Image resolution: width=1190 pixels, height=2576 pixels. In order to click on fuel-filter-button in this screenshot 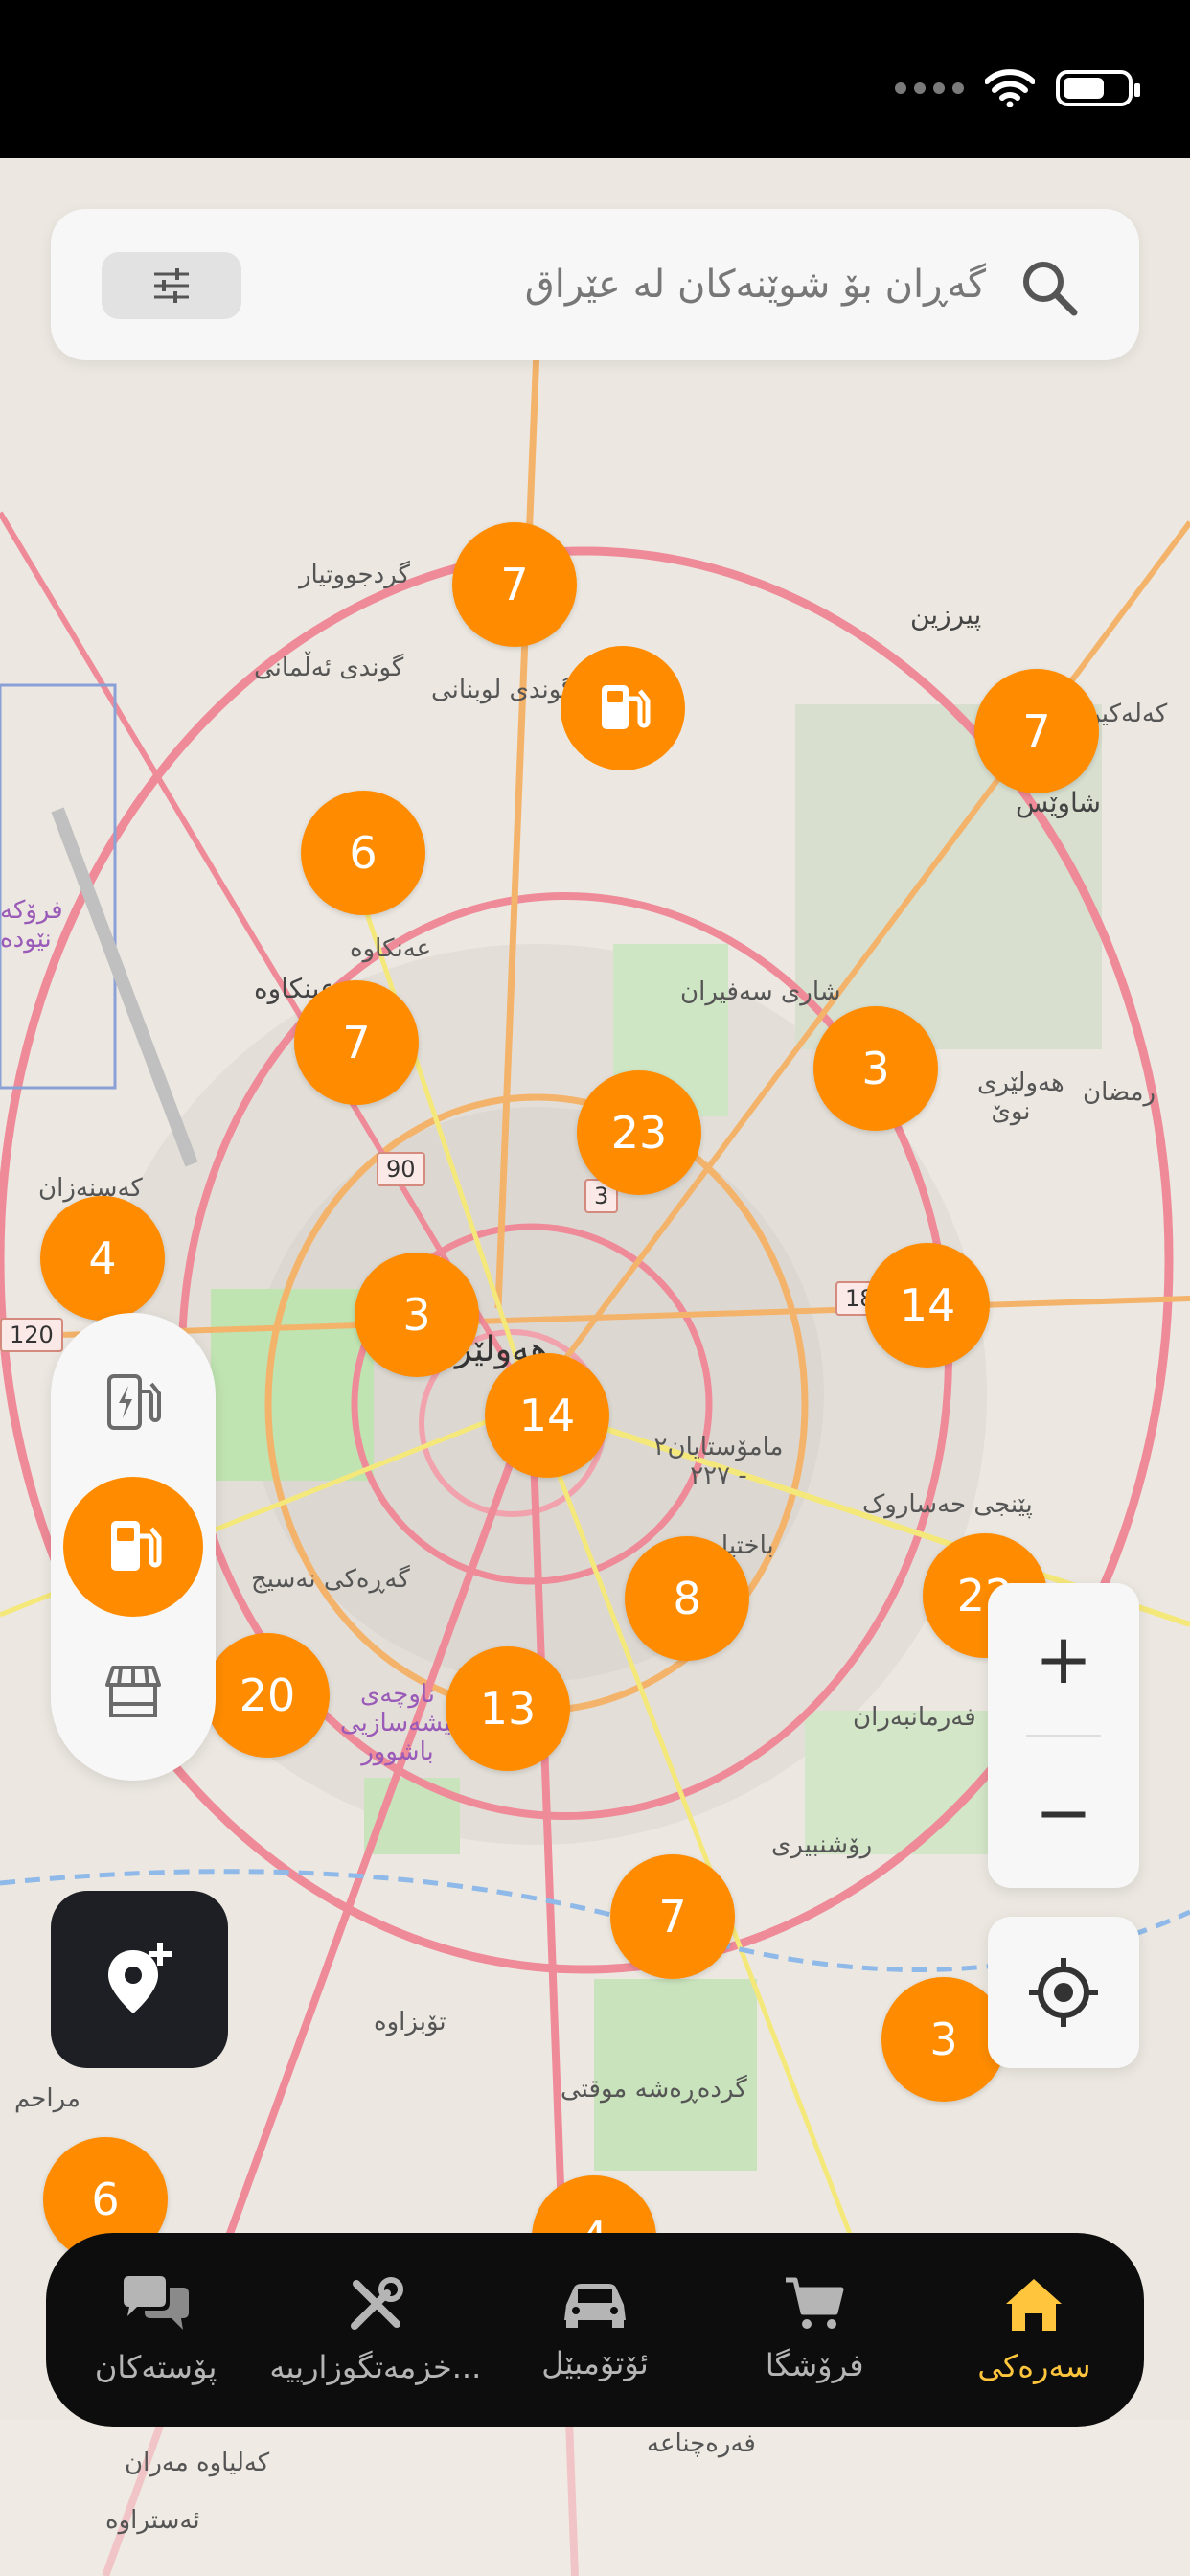, I will do `click(133, 1547)`.